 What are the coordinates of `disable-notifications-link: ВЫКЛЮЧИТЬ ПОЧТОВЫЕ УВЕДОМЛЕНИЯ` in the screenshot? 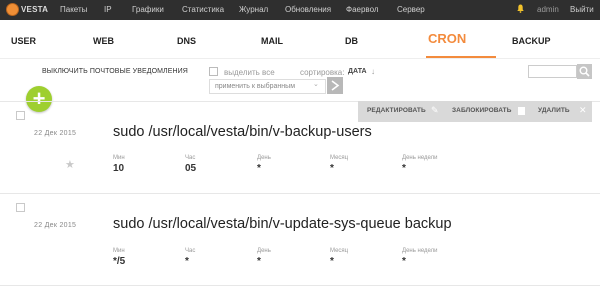 It's located at (115, 71).